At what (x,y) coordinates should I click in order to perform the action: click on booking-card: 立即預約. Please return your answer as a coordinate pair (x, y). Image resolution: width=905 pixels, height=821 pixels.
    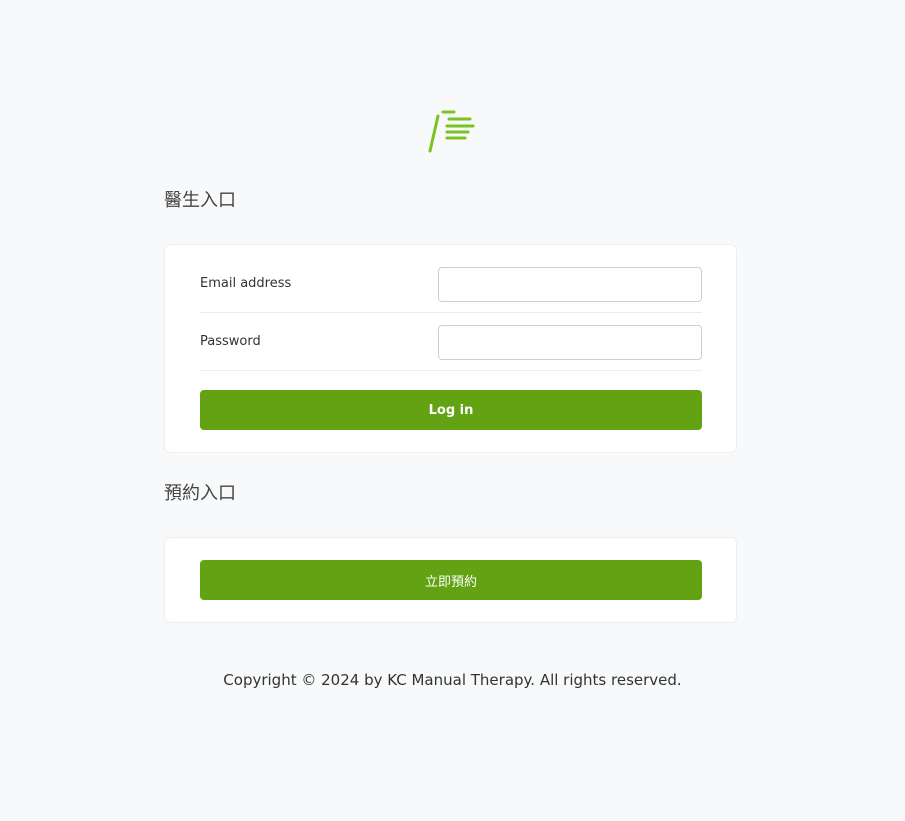
    Looking at the image, I should click on (450, 580).